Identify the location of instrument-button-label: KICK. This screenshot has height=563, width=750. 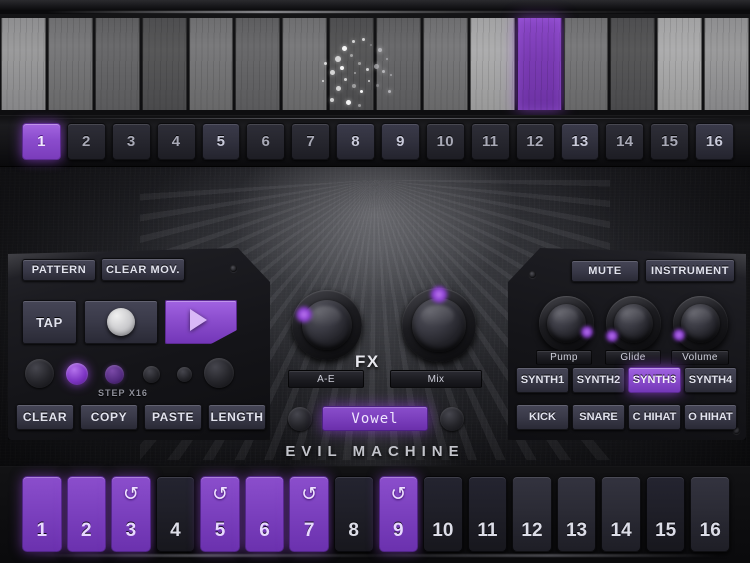
(542, 417).